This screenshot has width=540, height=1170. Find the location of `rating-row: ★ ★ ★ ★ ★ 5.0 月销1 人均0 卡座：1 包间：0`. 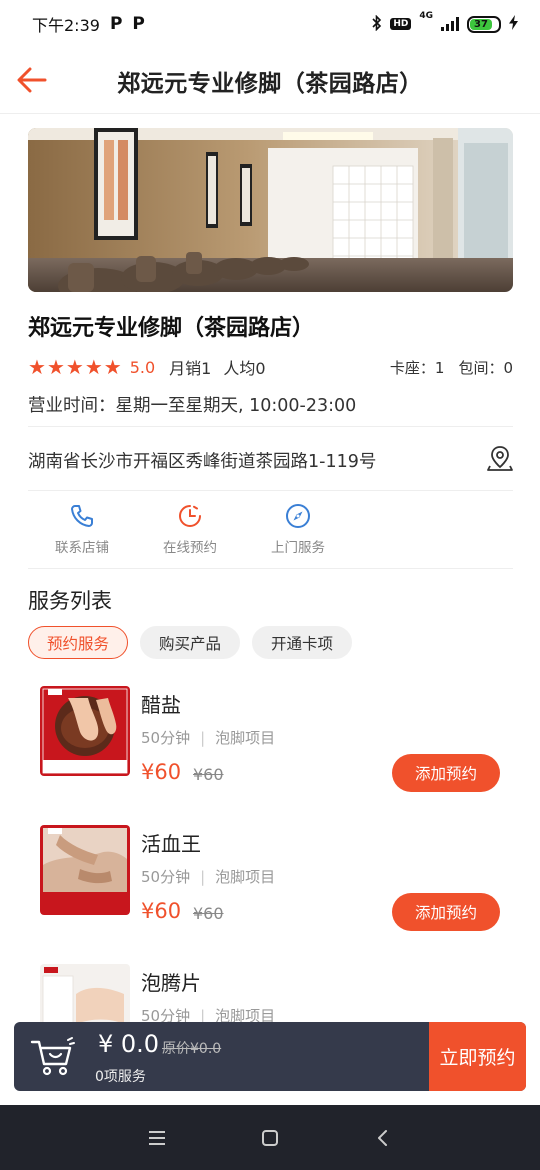

rating-row: ★ ★ ★ ★ ★ 5.0 月销1 人均0 卡座：1 包间：0 is located at coordinates (270, 367).